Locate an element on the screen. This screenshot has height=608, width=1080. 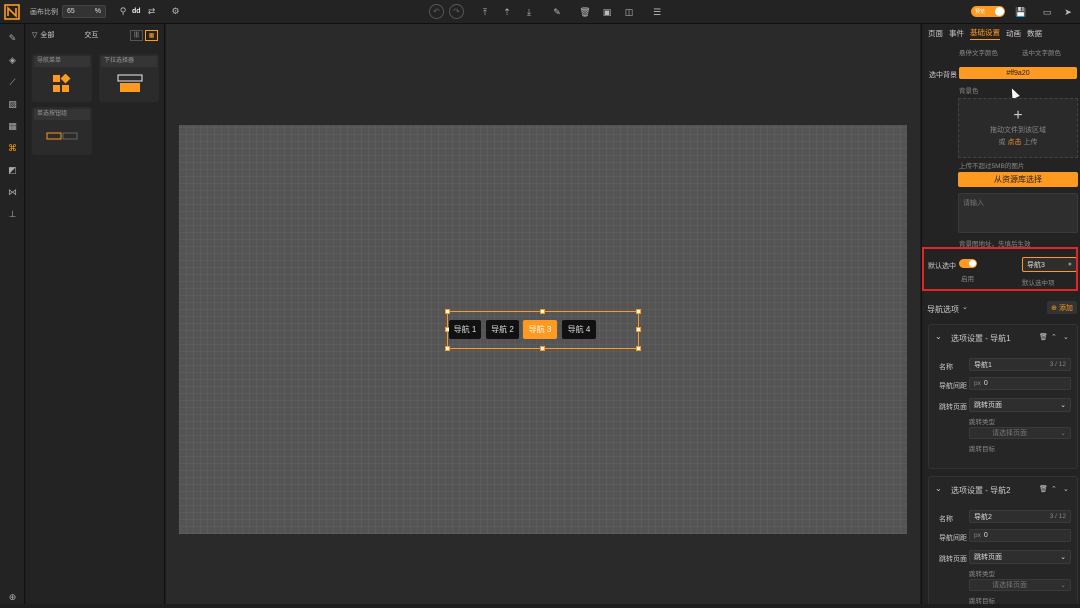
upload-icon: ⤒ is located at coordinates (485, 12).